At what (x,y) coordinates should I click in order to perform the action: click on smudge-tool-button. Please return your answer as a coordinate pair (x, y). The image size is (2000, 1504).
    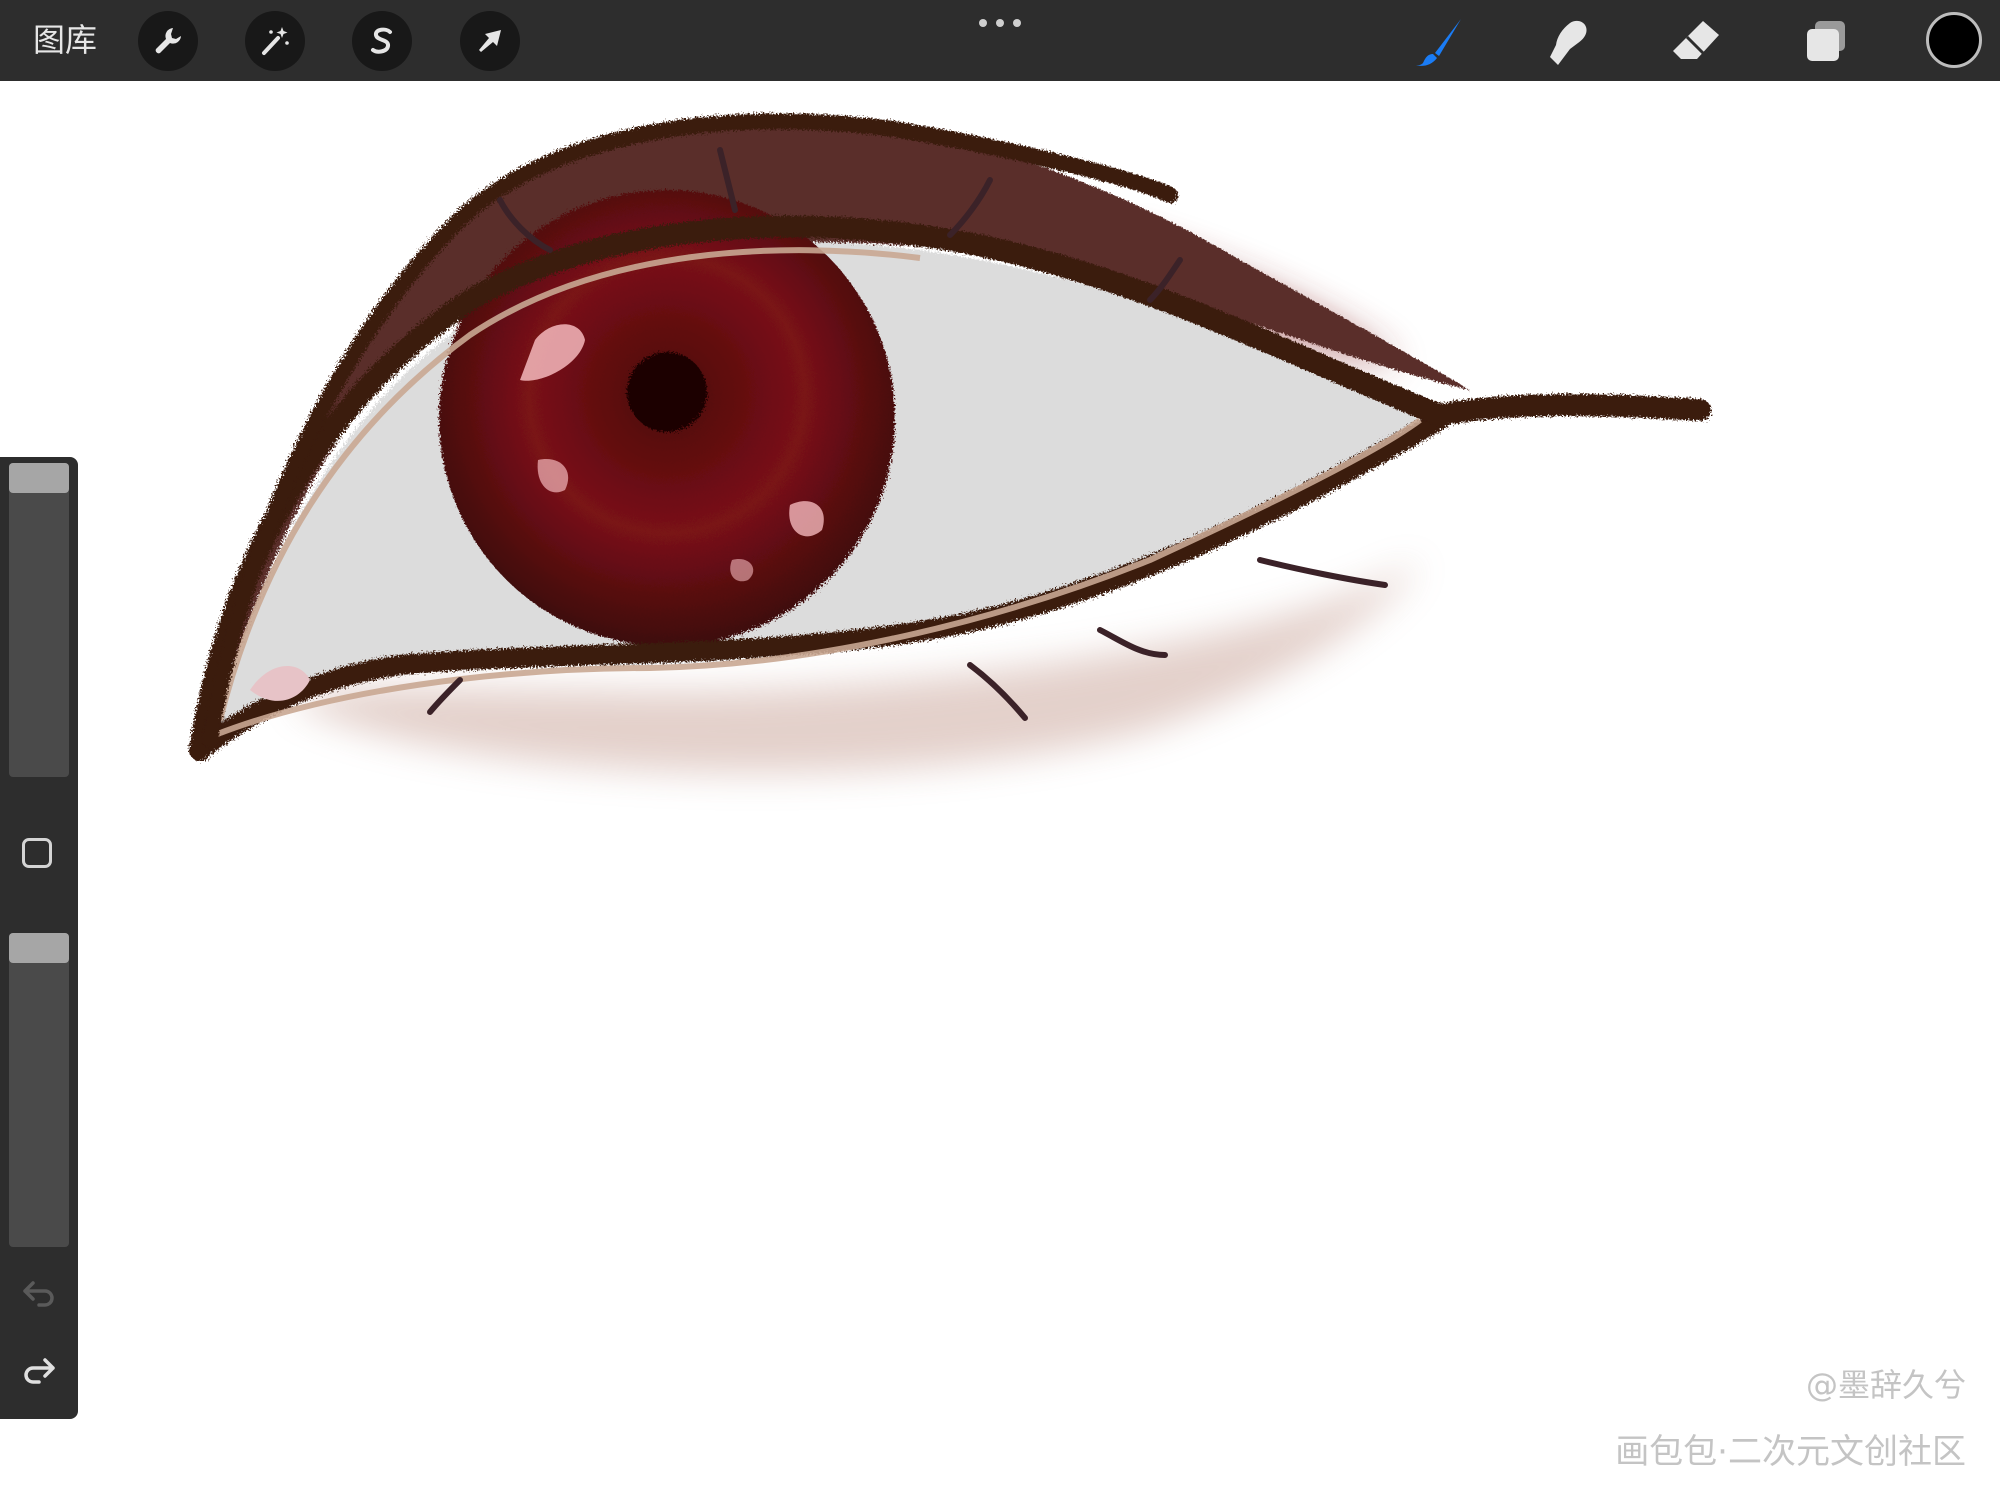
    Looking at the image, I should click on (1567, 42).